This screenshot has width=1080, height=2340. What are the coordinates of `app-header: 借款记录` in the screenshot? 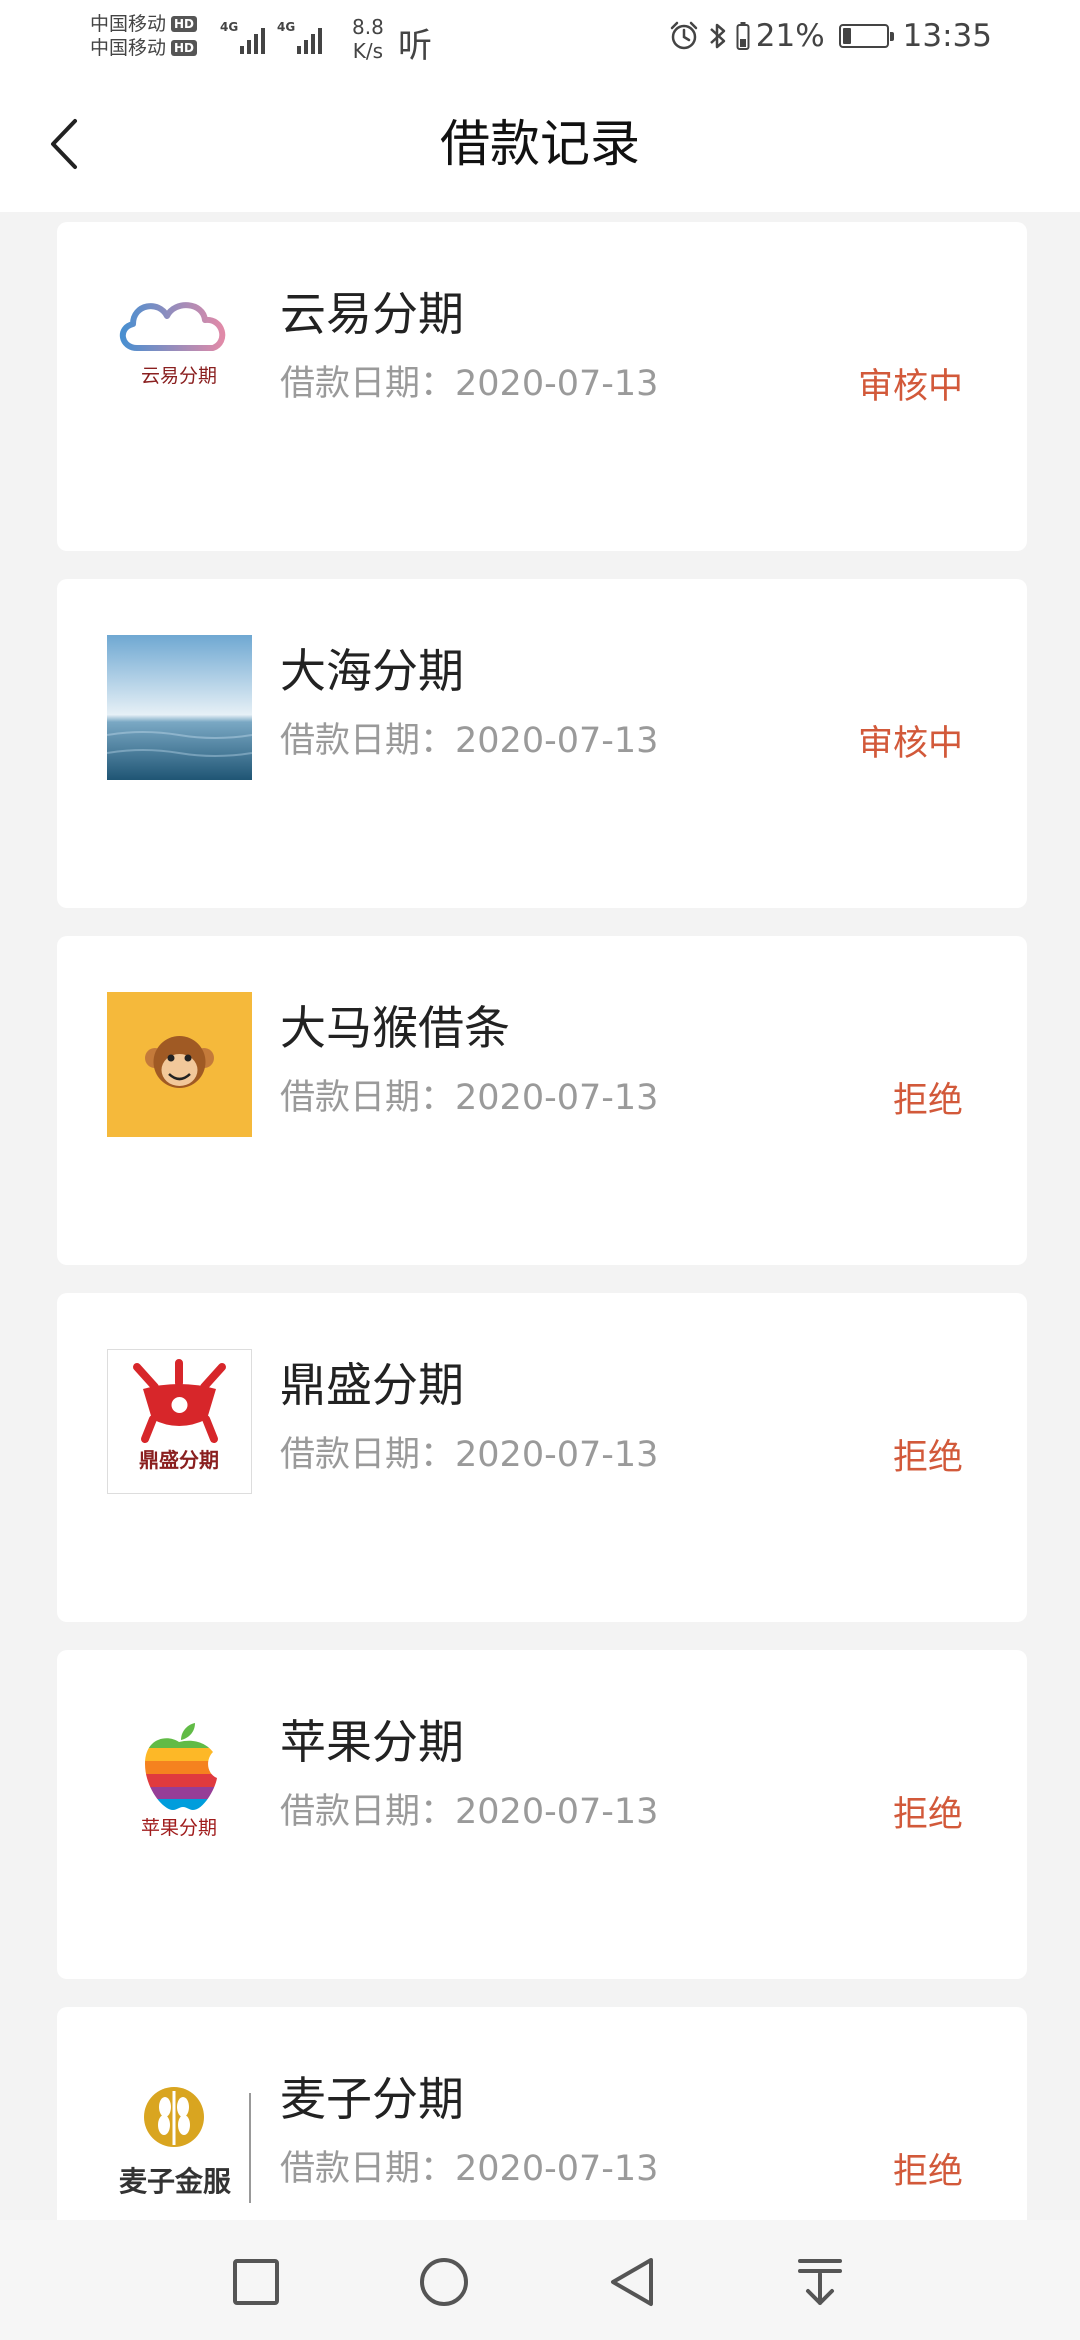 It's located at (540, 144).